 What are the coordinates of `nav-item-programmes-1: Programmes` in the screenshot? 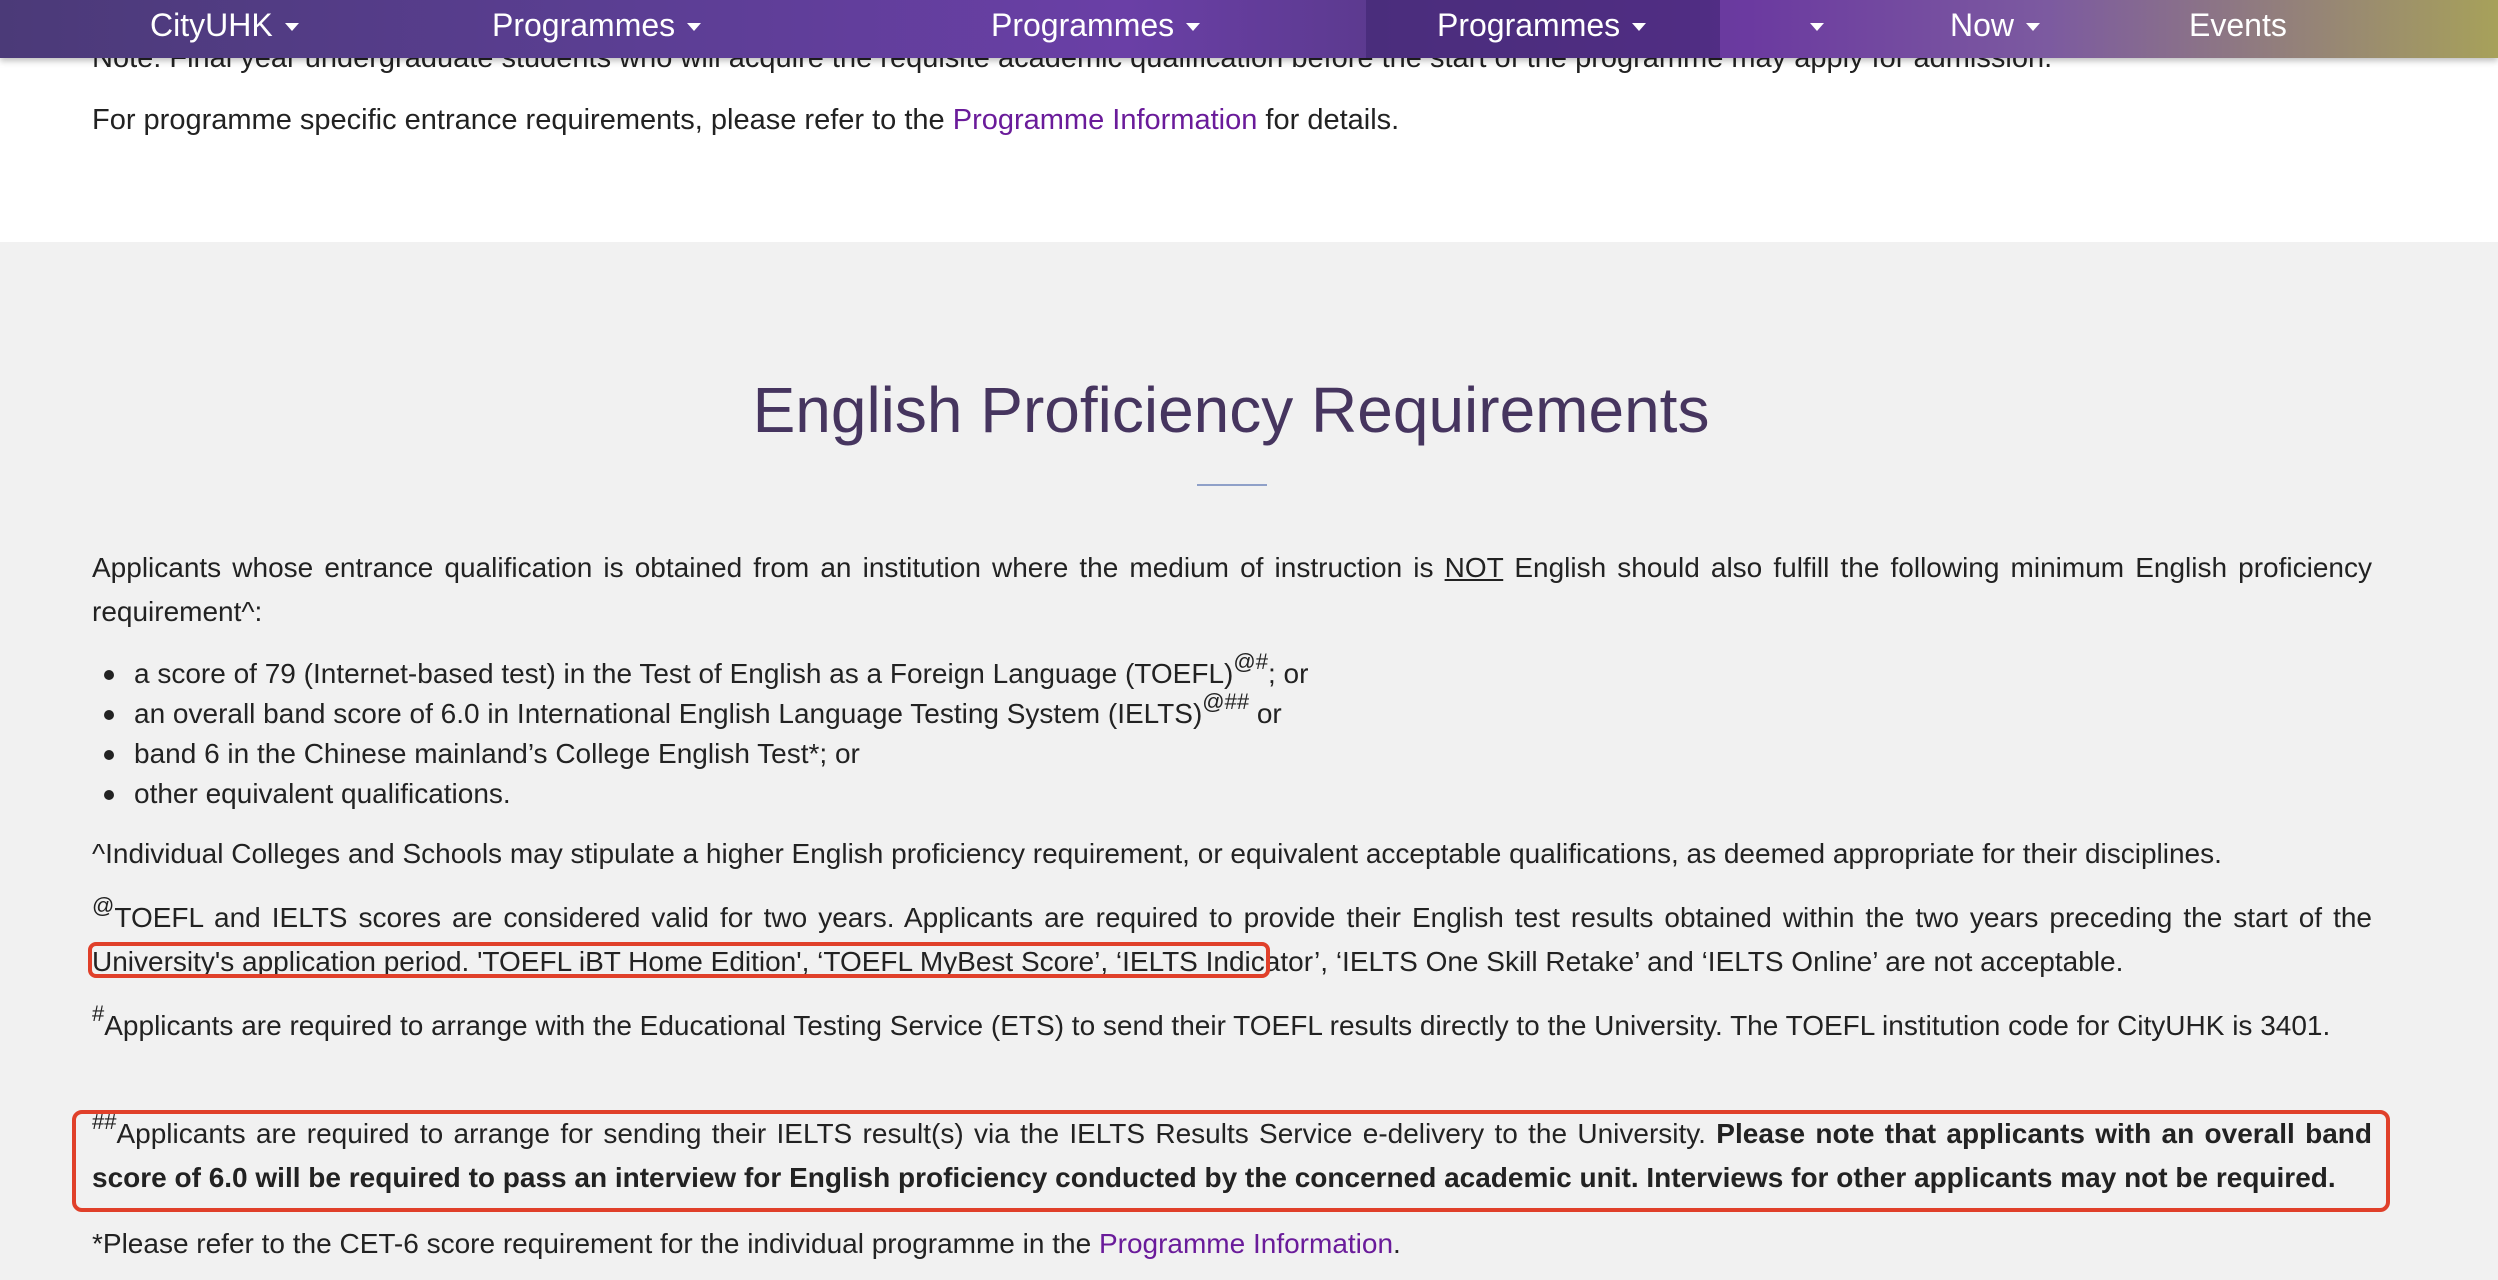 It's located at (597, 25).